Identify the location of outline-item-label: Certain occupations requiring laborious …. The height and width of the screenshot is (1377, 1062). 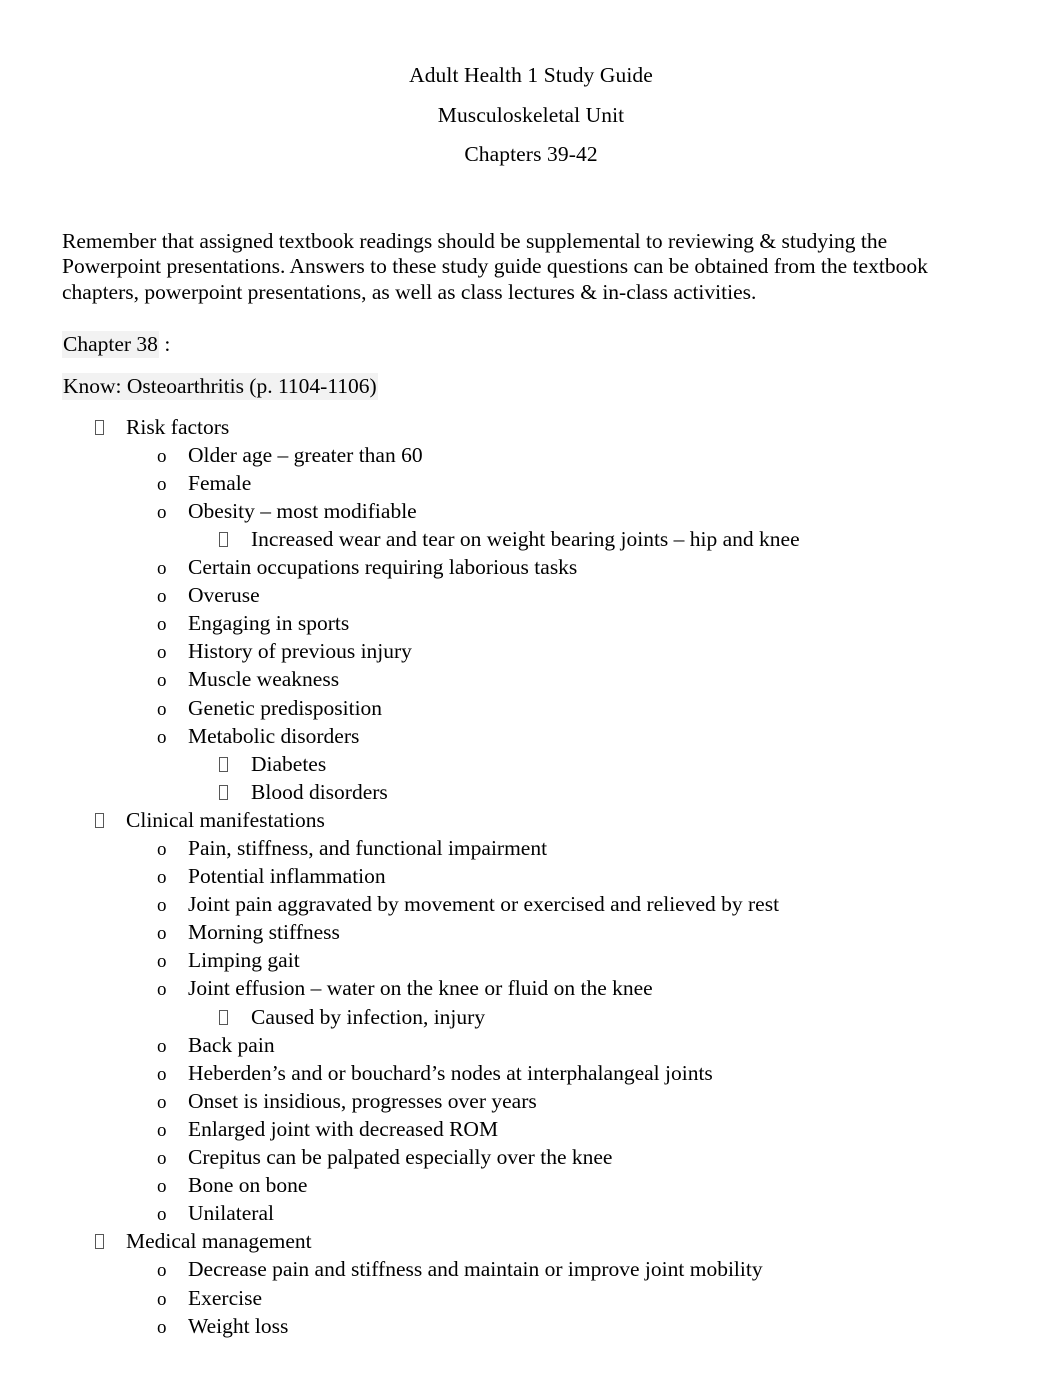
(383, 567).